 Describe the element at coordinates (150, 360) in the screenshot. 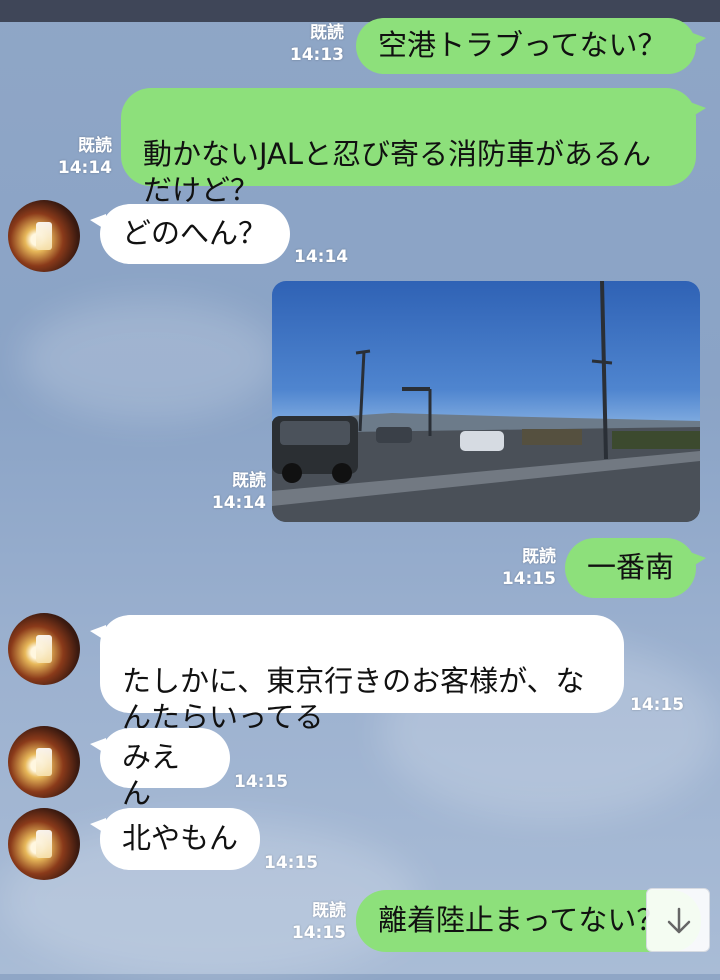

I see `background-cloud` at that location.